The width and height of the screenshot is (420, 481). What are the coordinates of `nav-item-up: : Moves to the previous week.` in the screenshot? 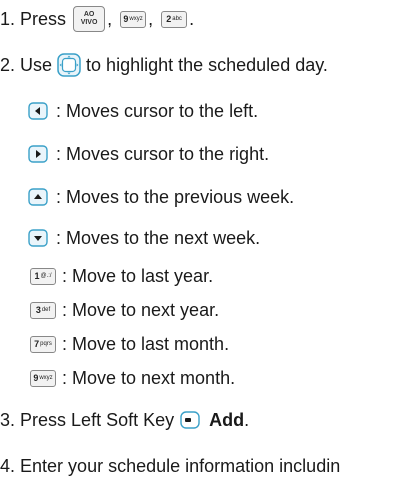 It's located at (161, 197).